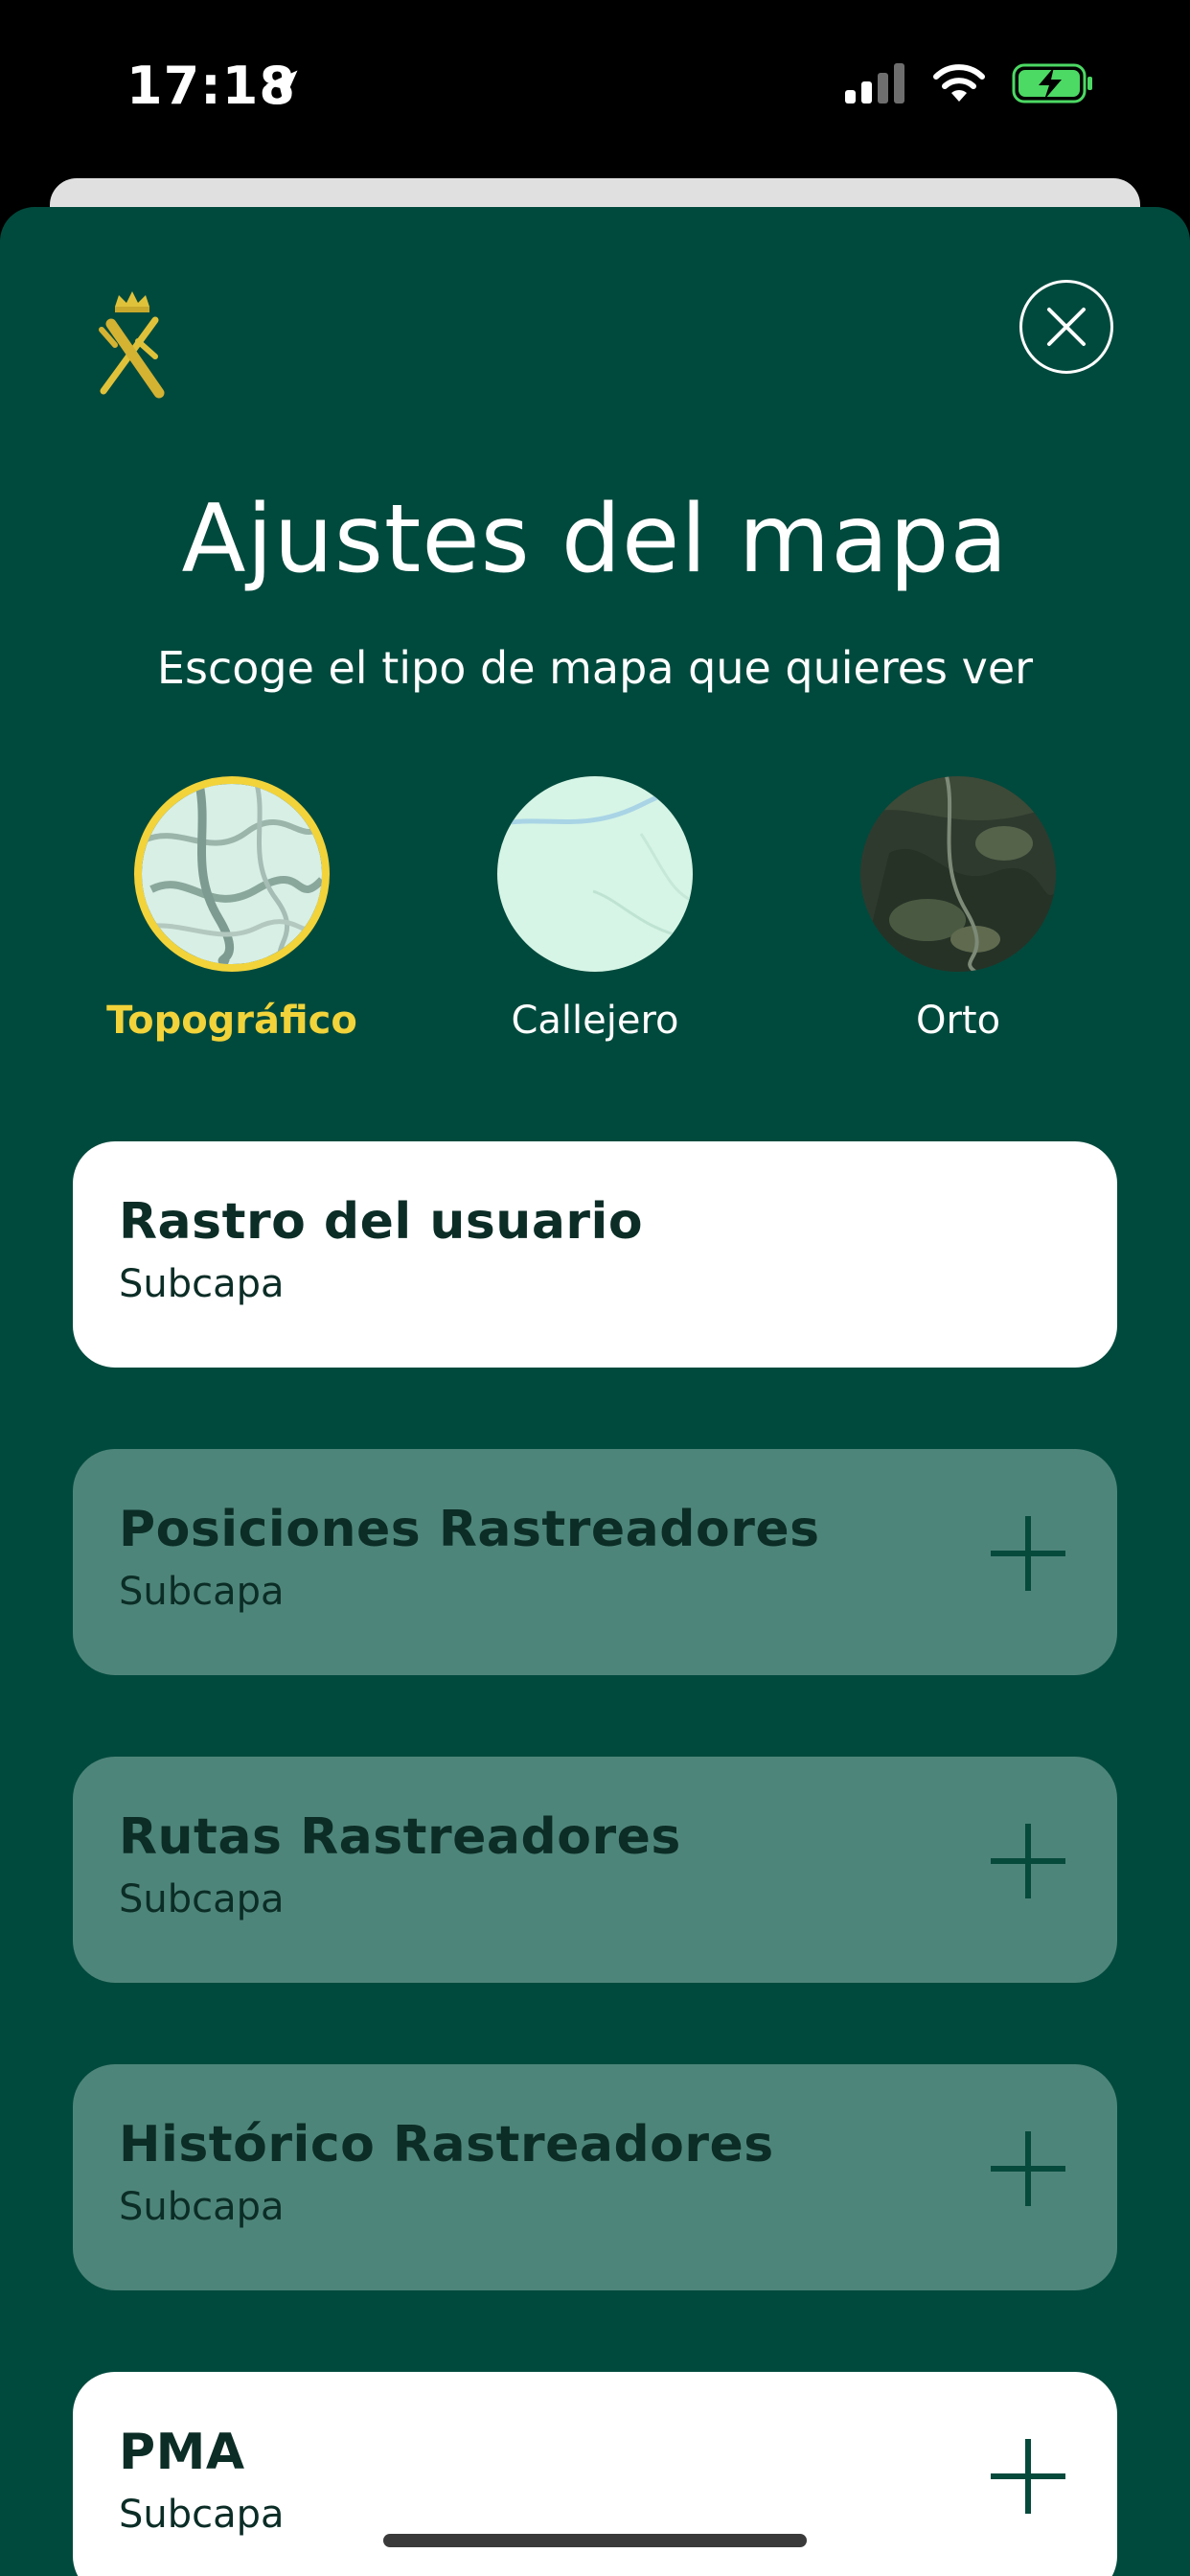 This screenshot has height=2576, width=1190. What do you see at coordinates (1052, 83) in the screenshot?
I see `battery-charging-icon` at bounding box center [1052, 83].